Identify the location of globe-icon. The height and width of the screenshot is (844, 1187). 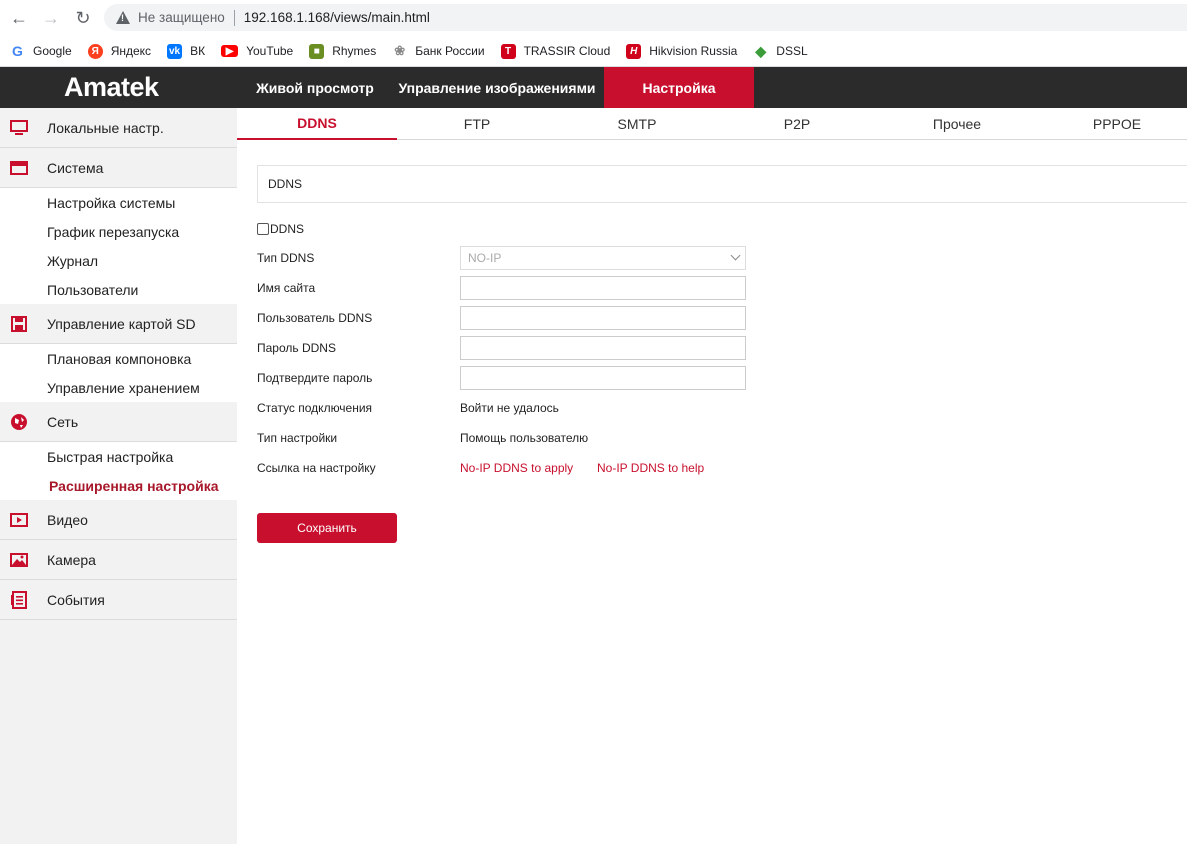
(19, 421).